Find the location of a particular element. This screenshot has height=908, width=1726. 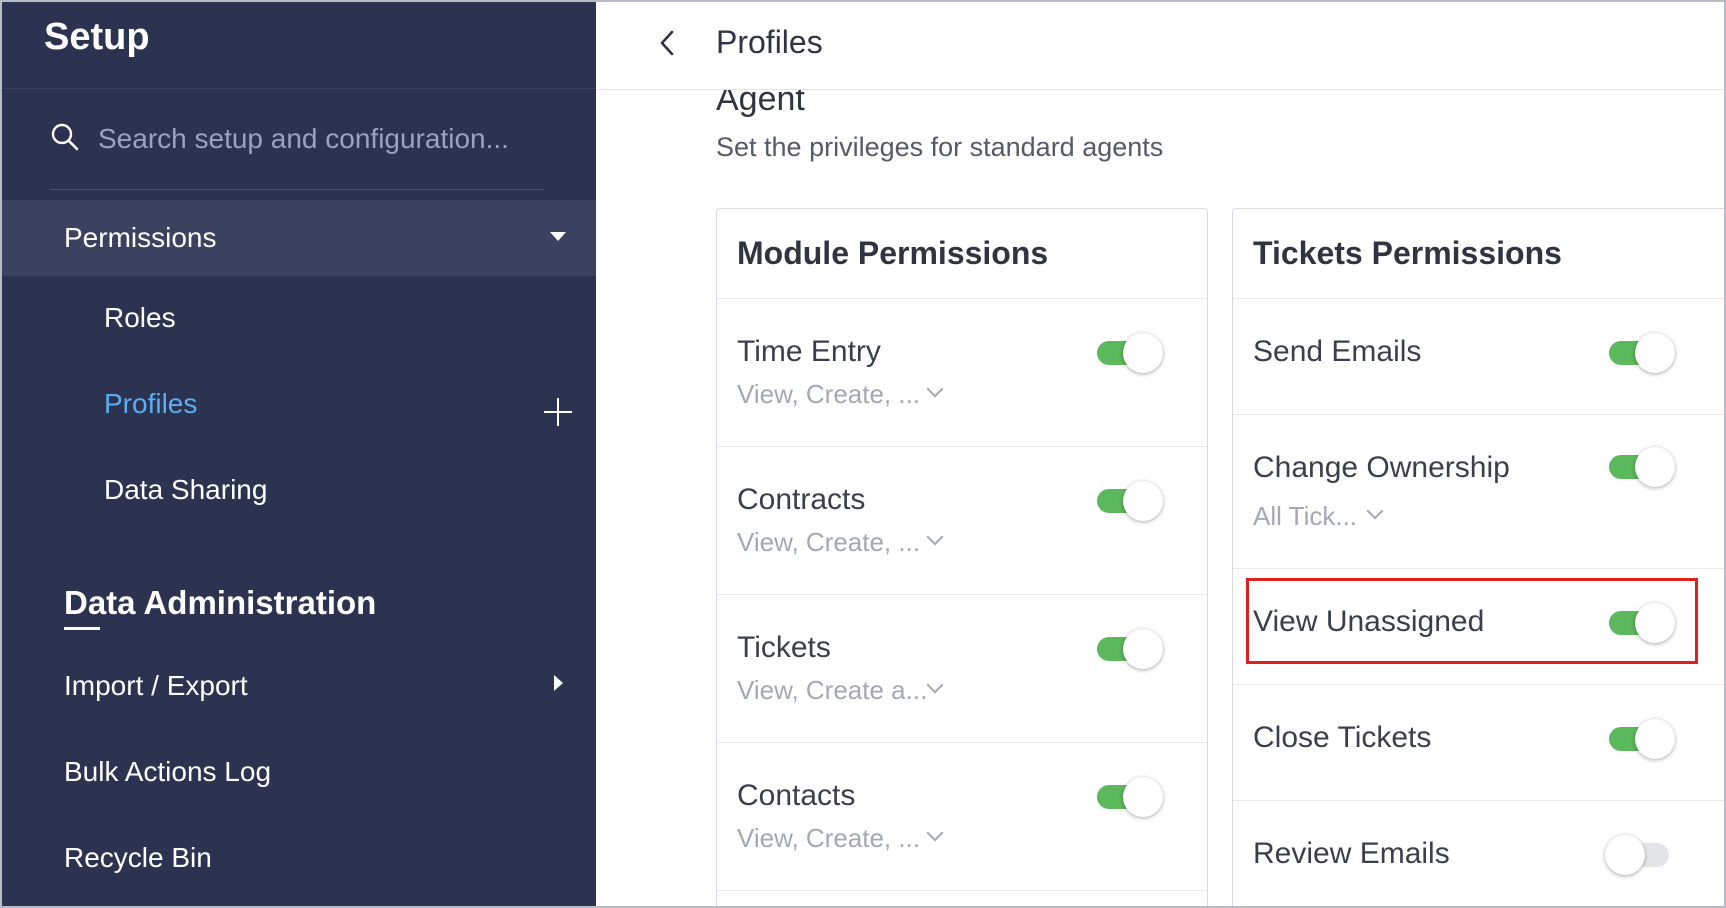

list-item: Review Emails is located at coordinates (1478, 853).